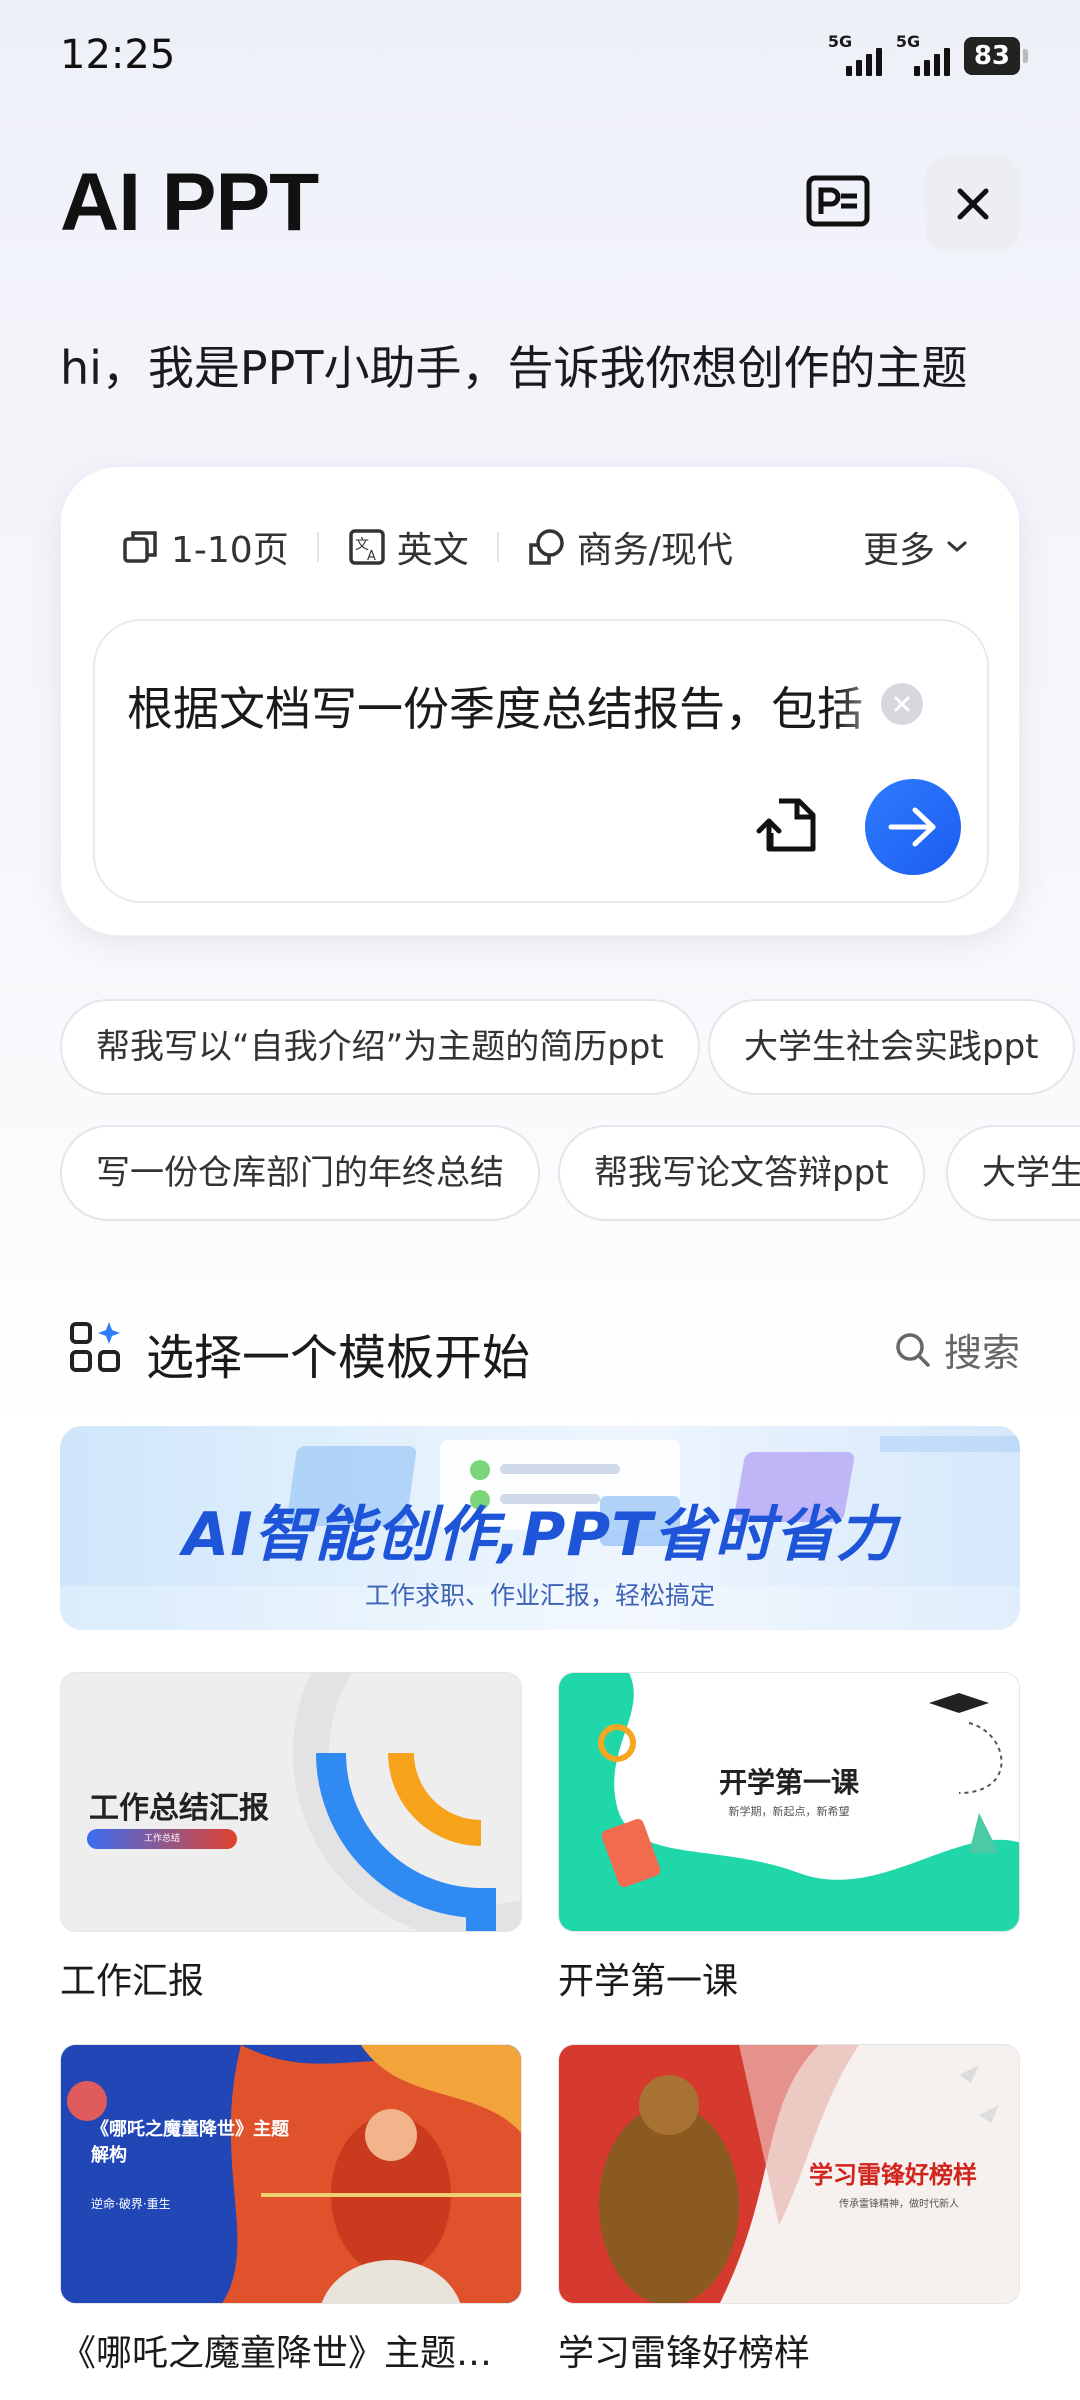  I want to click on page-title: AI PPT, so click(189, 202).